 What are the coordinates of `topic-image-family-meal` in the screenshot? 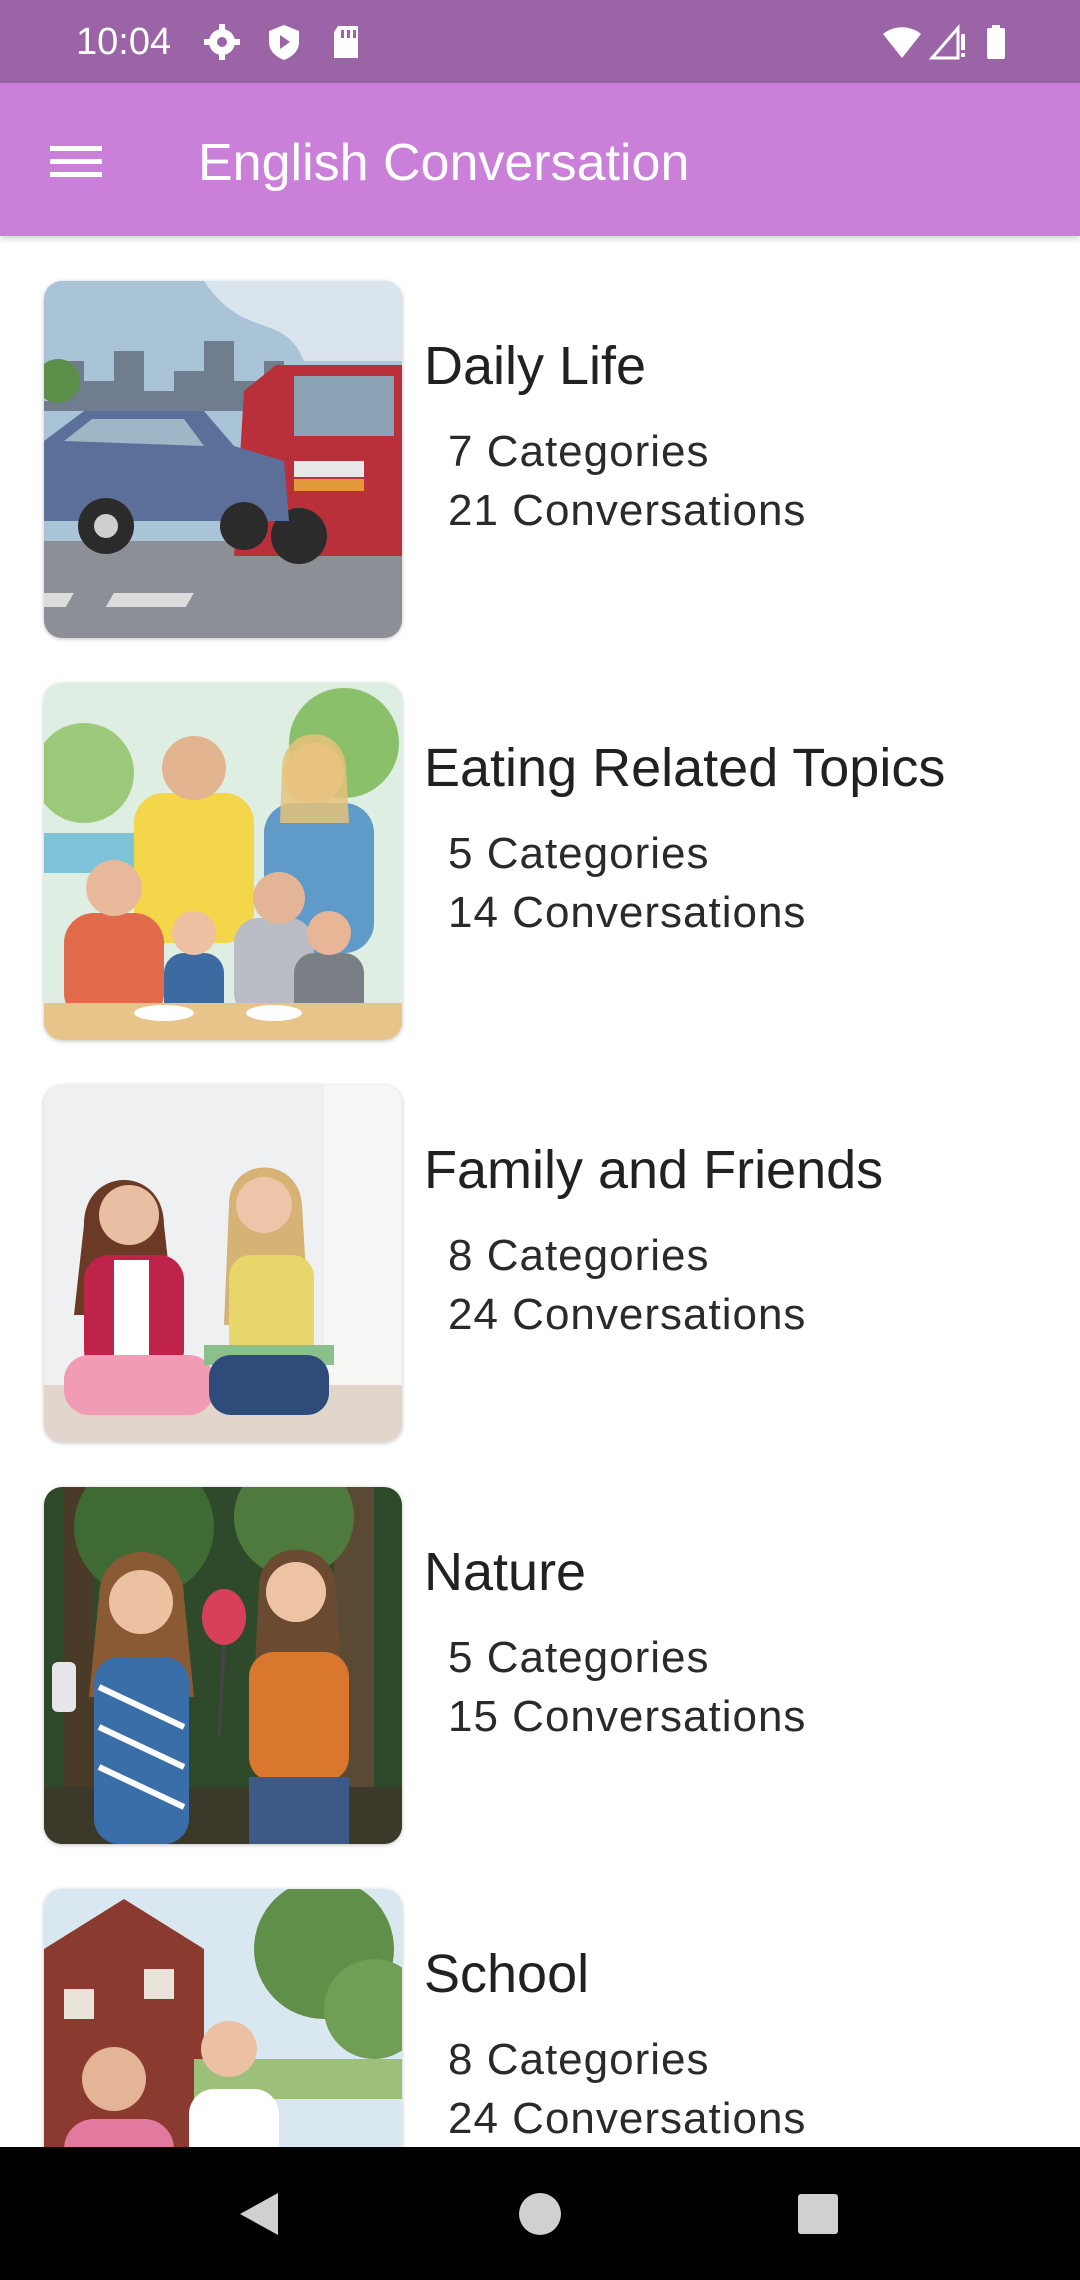 It's located at (223, 861).